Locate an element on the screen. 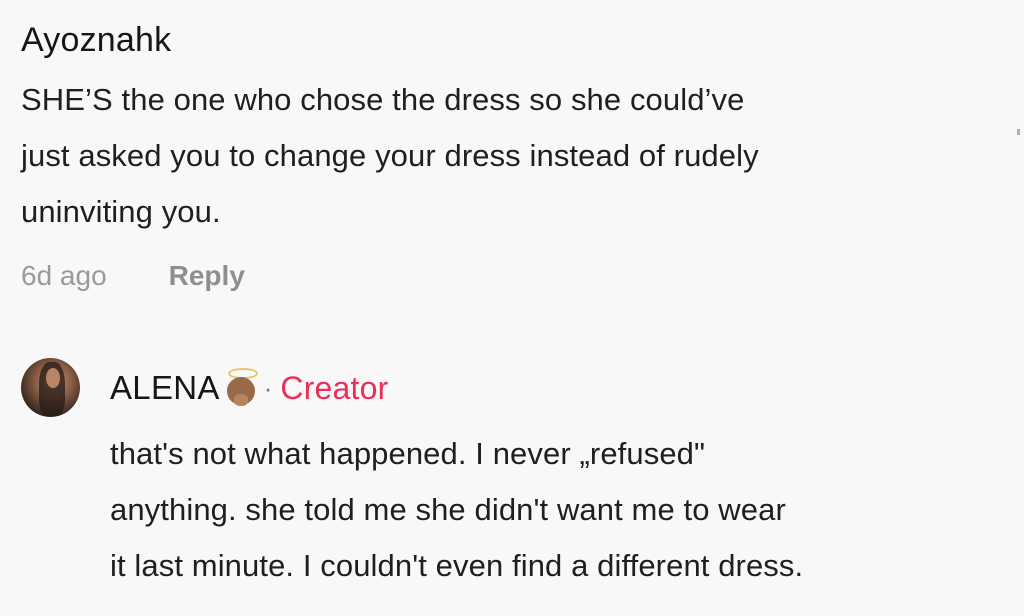  user-avatar is located at coordinates (50, 387).